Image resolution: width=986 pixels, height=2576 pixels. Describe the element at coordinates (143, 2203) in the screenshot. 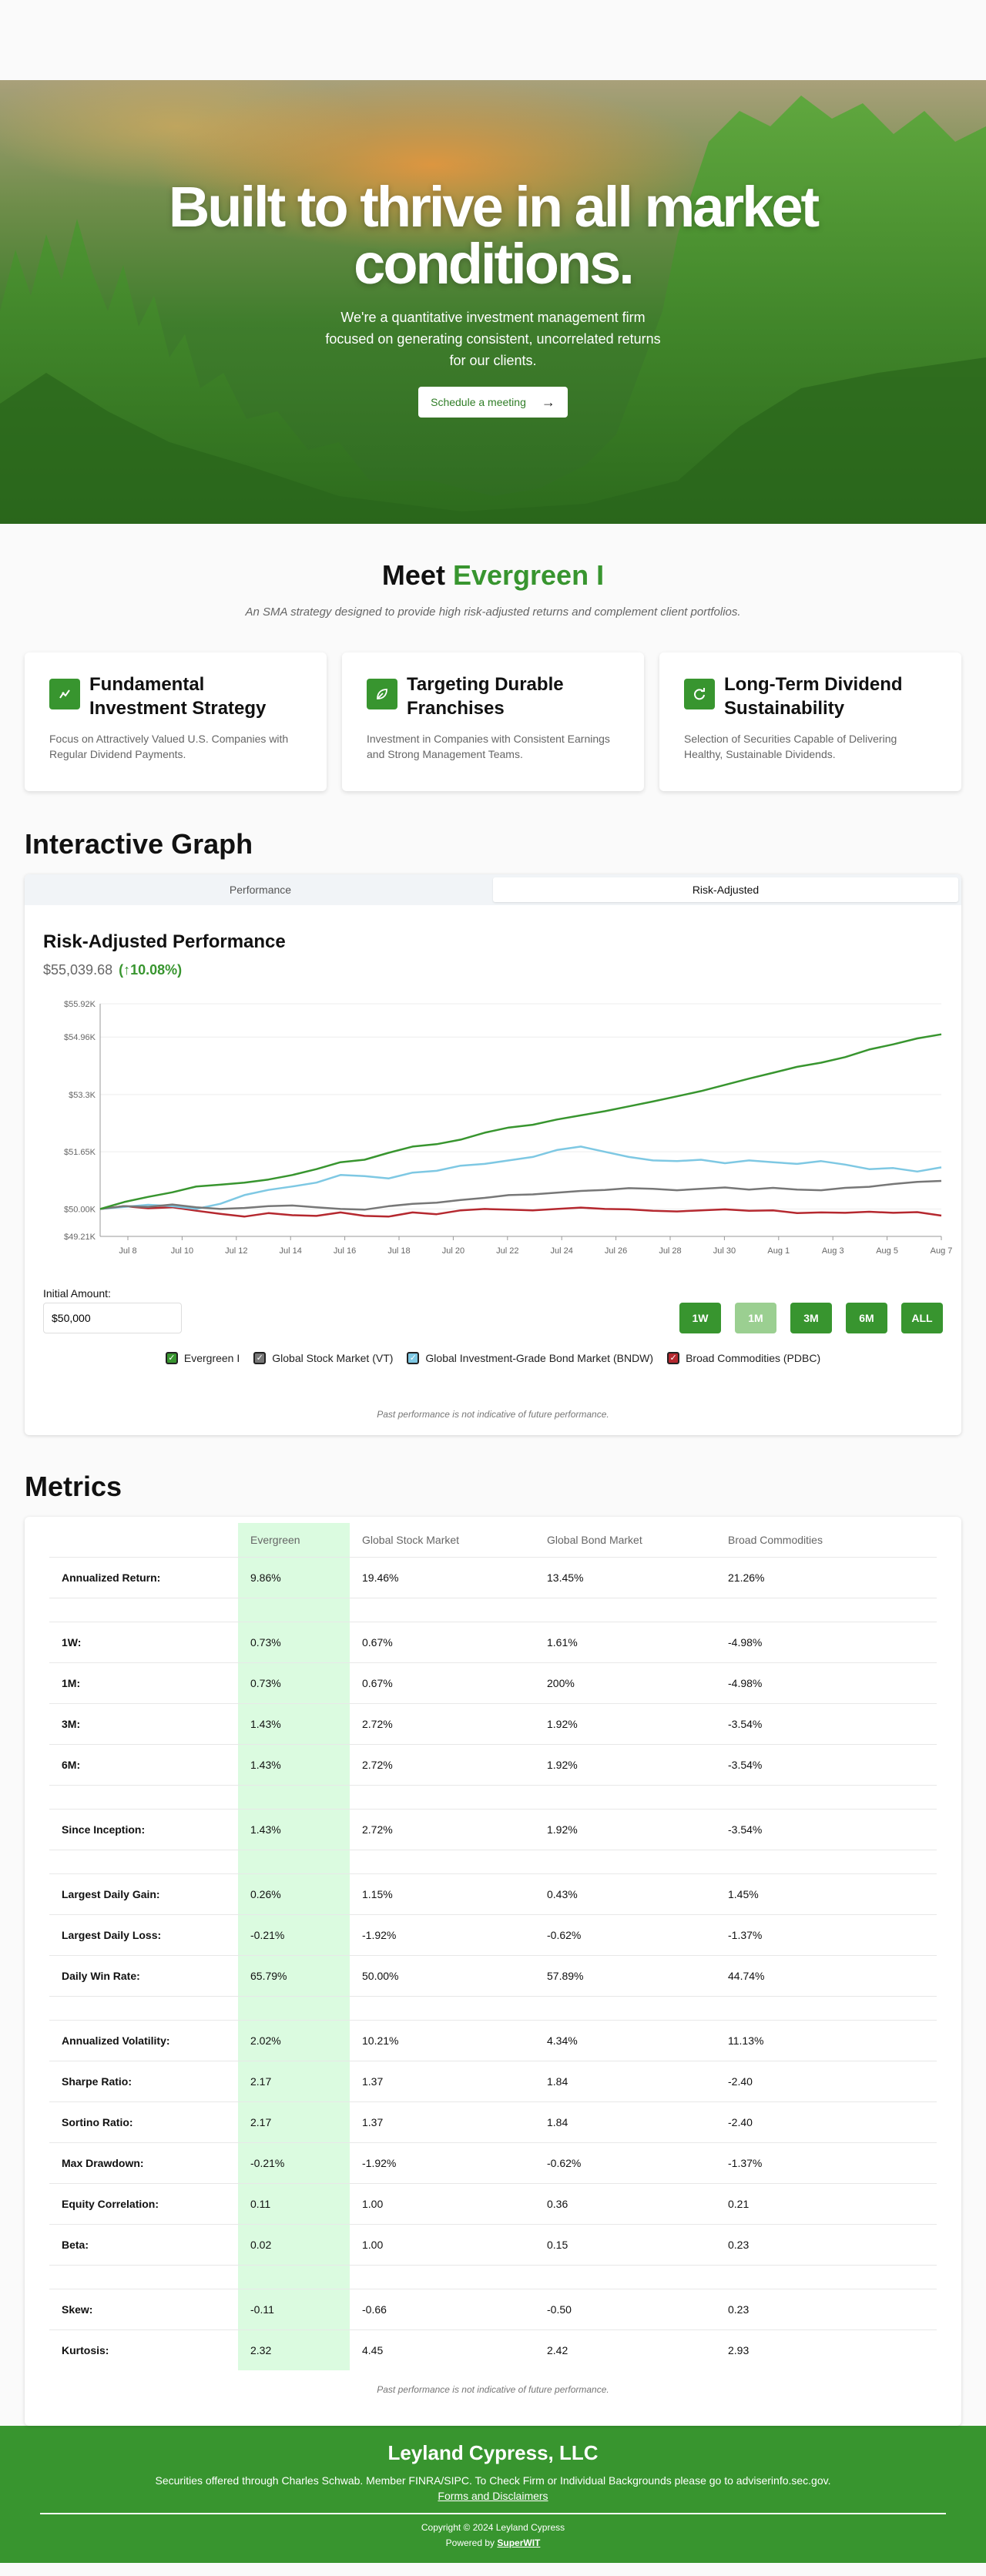

I see `metric-label: Equity Correlation:` at that location.